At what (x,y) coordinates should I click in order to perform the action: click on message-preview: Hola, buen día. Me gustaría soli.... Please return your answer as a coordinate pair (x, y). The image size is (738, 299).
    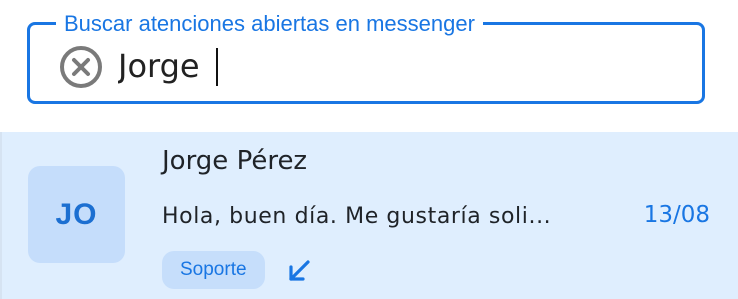
    Looking at the image, I should click on (357, 216).